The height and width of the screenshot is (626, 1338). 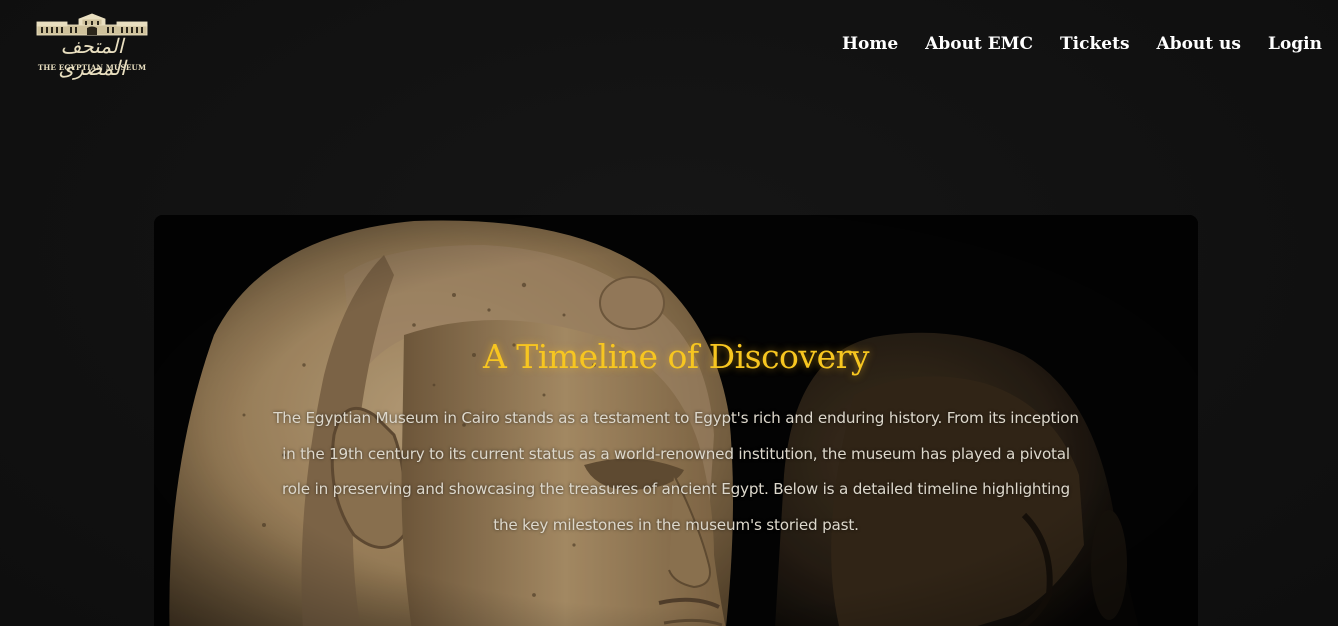 I want to click on main-nav: Home About EMC Tickets About us Login, so click(x=1068, y=44).